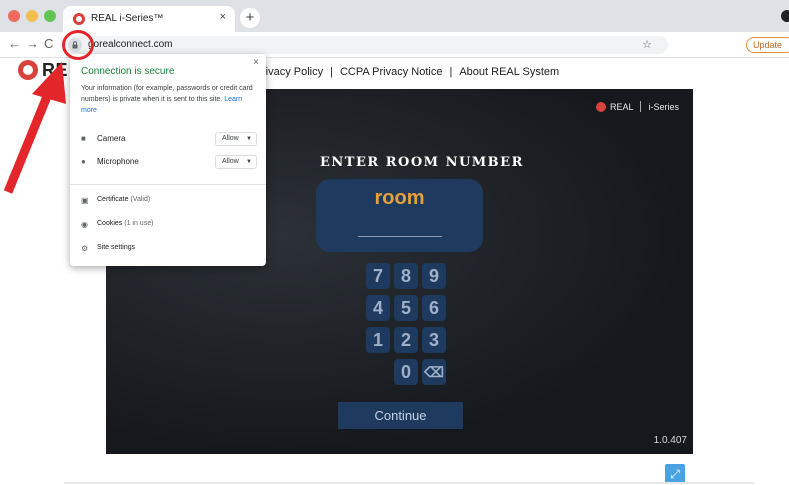 Image resolution: width=789 pixels, height=485 pixels. Describe the element at coordinates (85, 248) in the screenshot. I see `gear-icon: ⚙` at that location.